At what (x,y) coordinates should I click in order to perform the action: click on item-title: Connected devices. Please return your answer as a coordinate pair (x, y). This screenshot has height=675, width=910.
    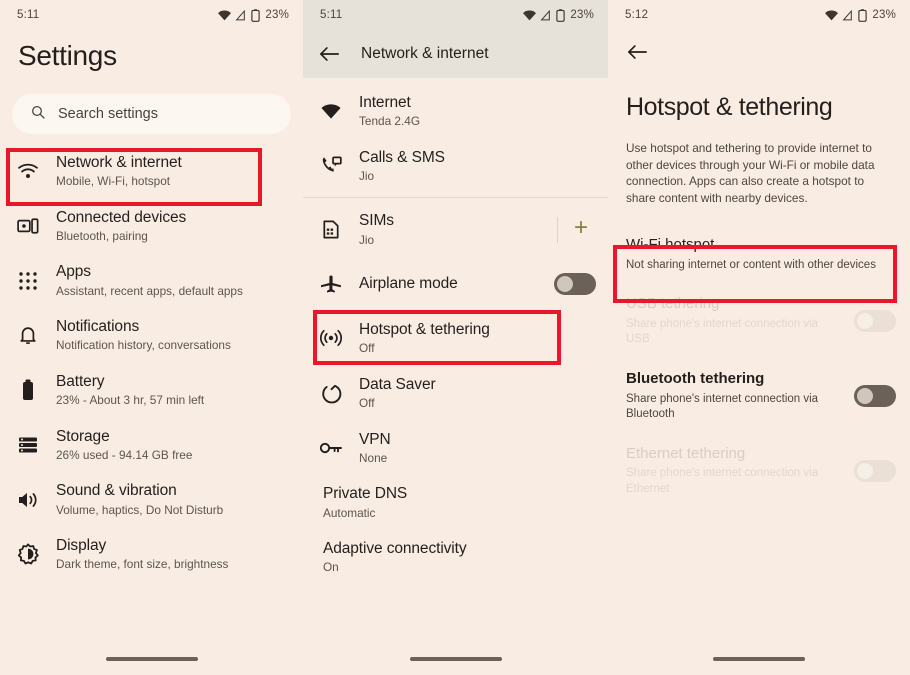
    Looking at the image, I should click on (121, 217).